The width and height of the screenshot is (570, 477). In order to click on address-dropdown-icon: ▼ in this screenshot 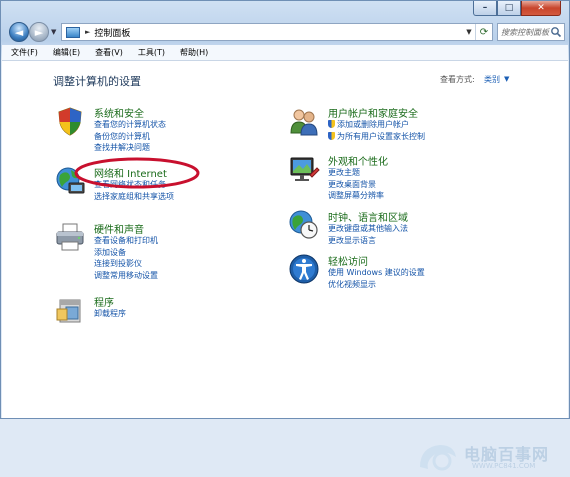, I will do `click(469, 32)`.